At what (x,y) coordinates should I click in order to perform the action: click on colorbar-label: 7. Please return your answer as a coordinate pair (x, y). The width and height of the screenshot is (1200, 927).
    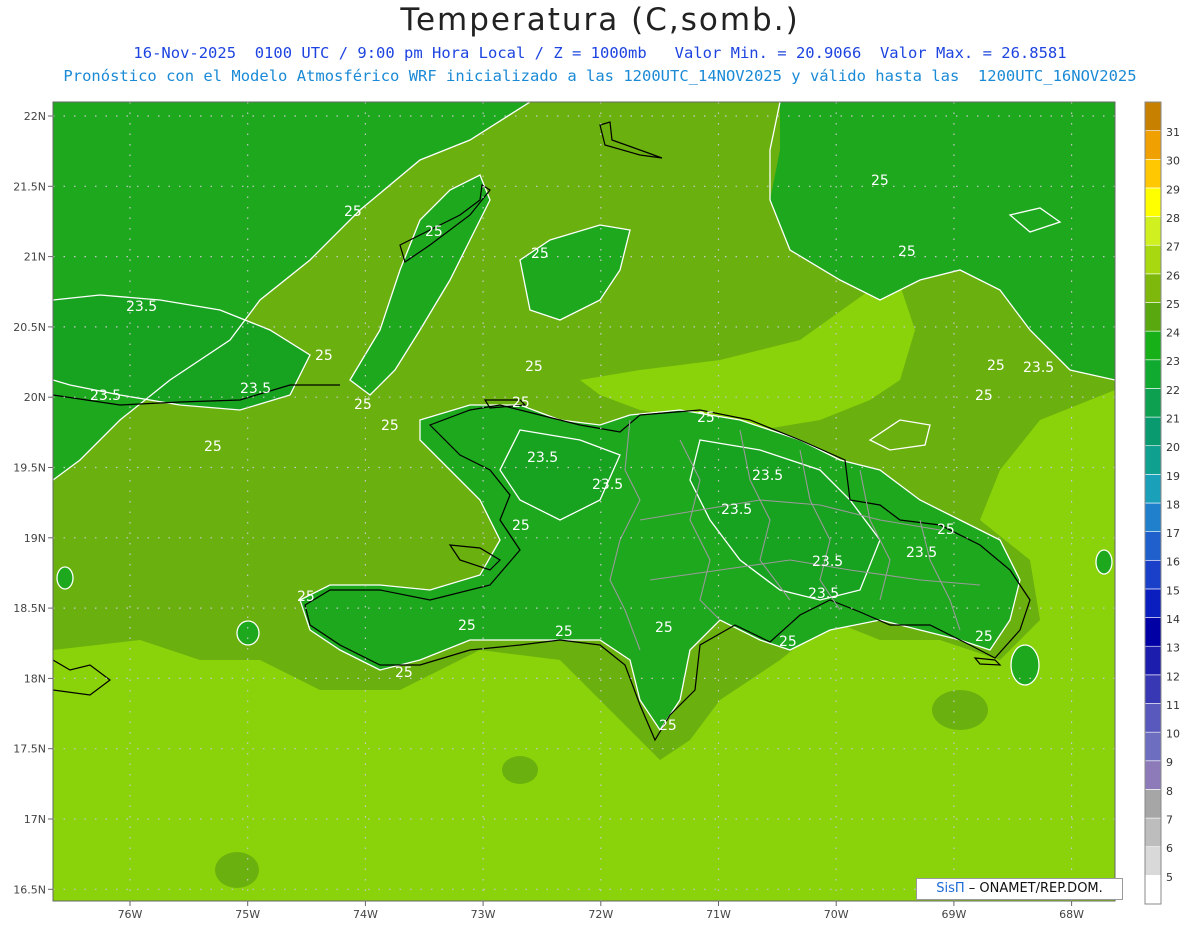
    Looking at the image, I should click on (1169, 820).